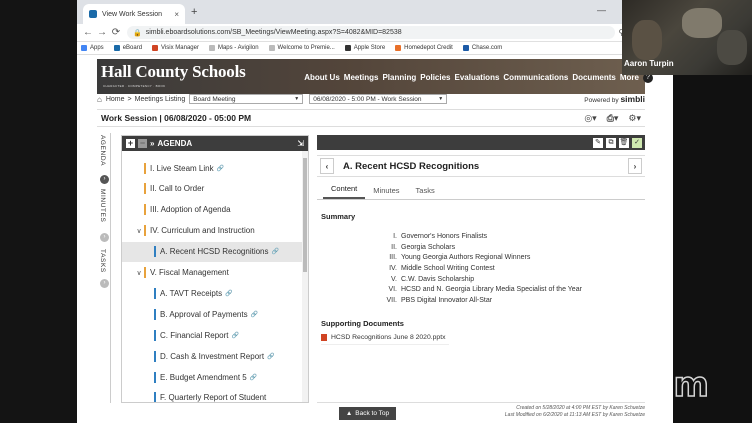 The height and width of the screenshot is (423, 752). I want to click on agenda-item-label: B. Approval of Payments, so click(204, 314).